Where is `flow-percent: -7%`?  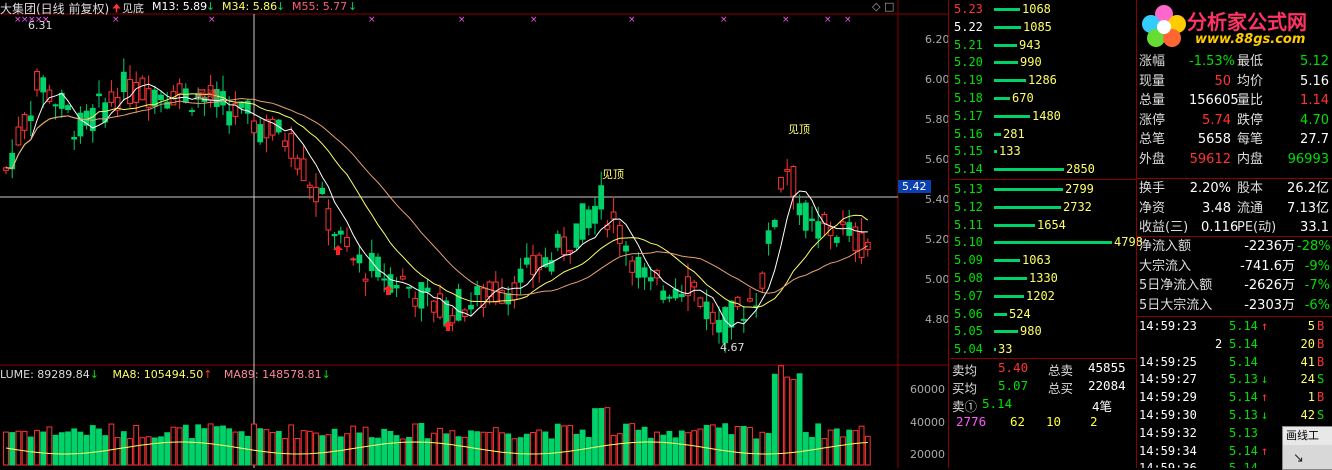
flow-percent: -7% is located at coordinates (1317, 286).